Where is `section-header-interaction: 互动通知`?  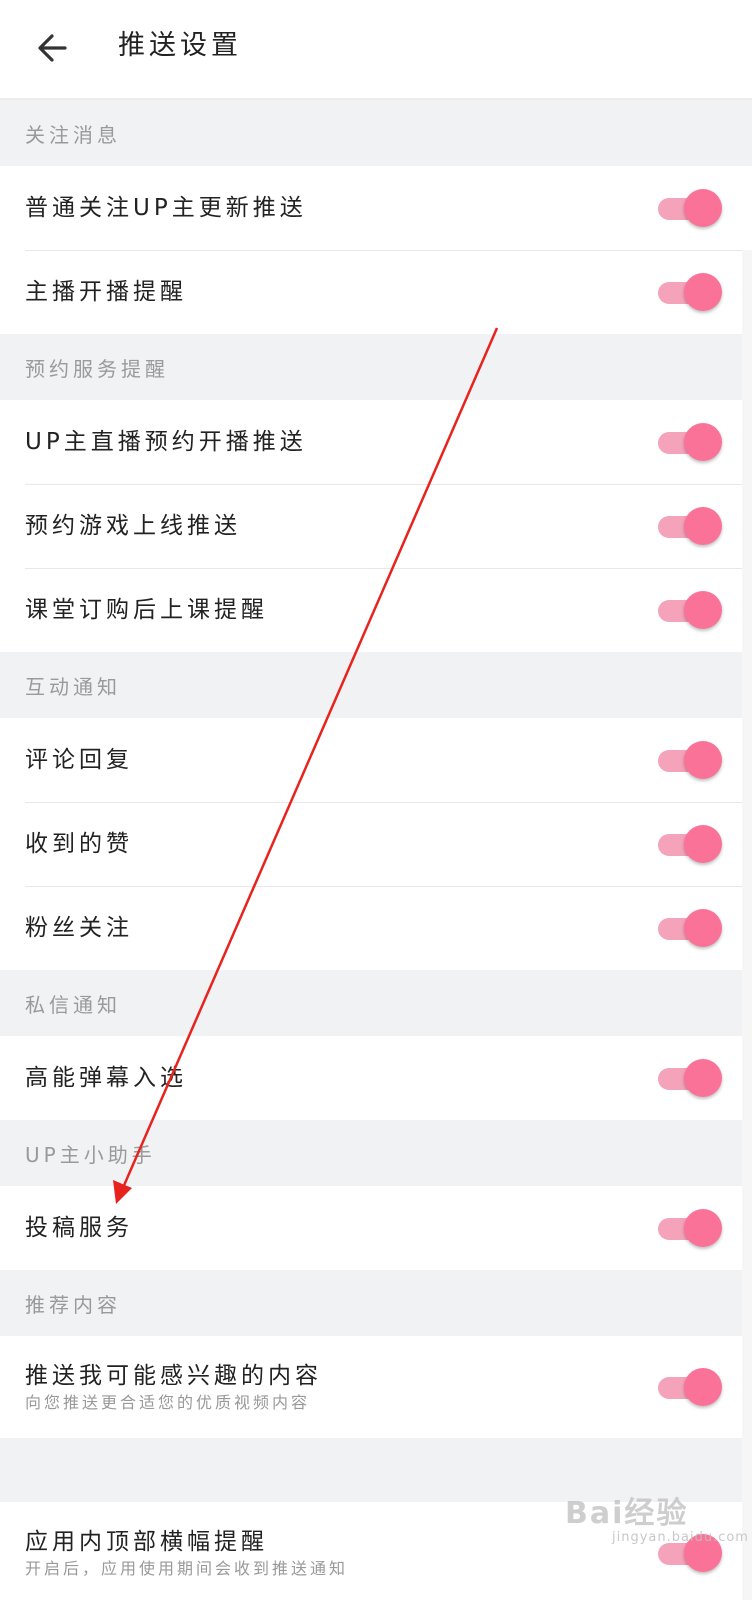
section-header-interaction: 互动通知 is located at coordinates (376, 685).